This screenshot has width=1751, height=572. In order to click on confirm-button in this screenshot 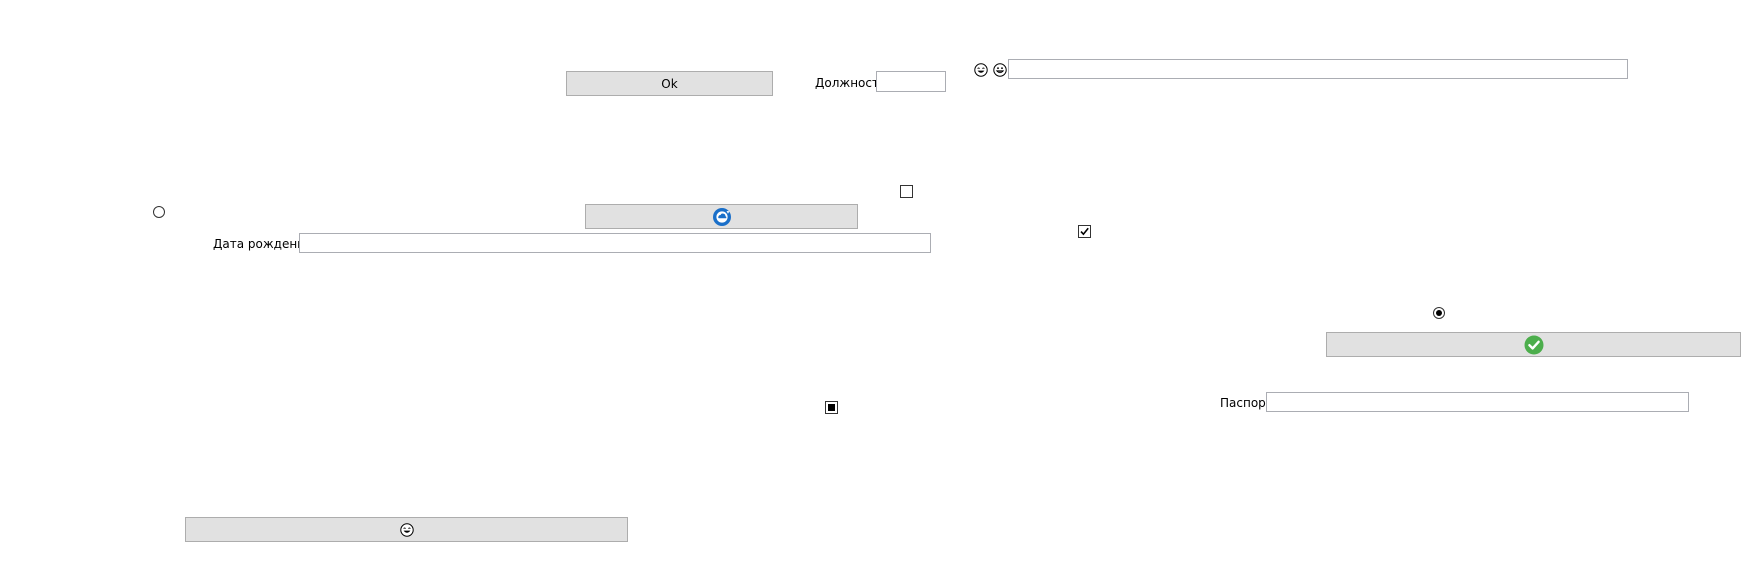, I will do `click(1533, 344)`.